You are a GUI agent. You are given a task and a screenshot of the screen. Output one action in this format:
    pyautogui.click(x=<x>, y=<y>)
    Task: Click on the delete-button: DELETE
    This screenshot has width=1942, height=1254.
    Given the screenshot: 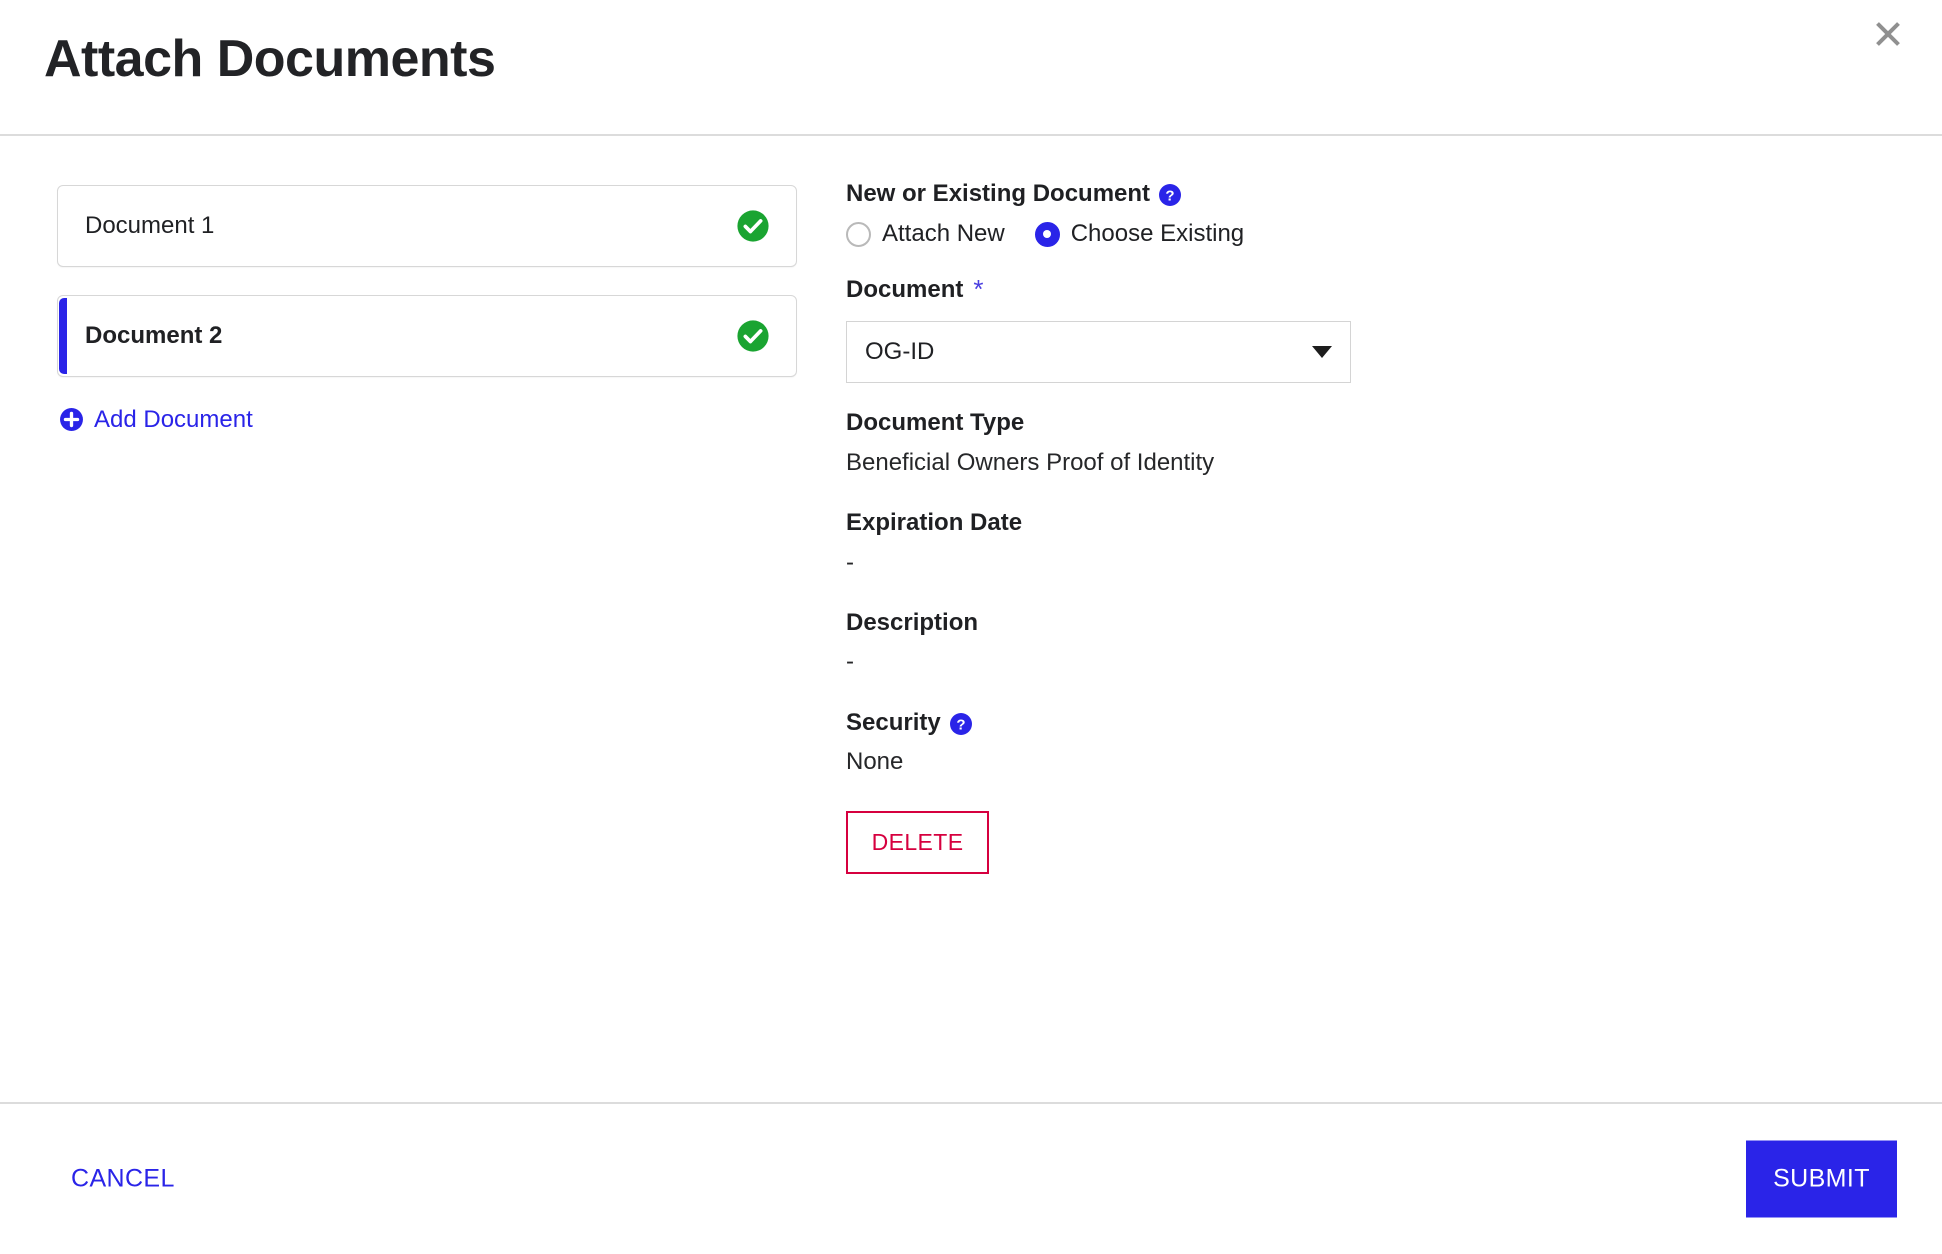 What is the action you would take?
    pyautogui.click(x=917, y=842)
    